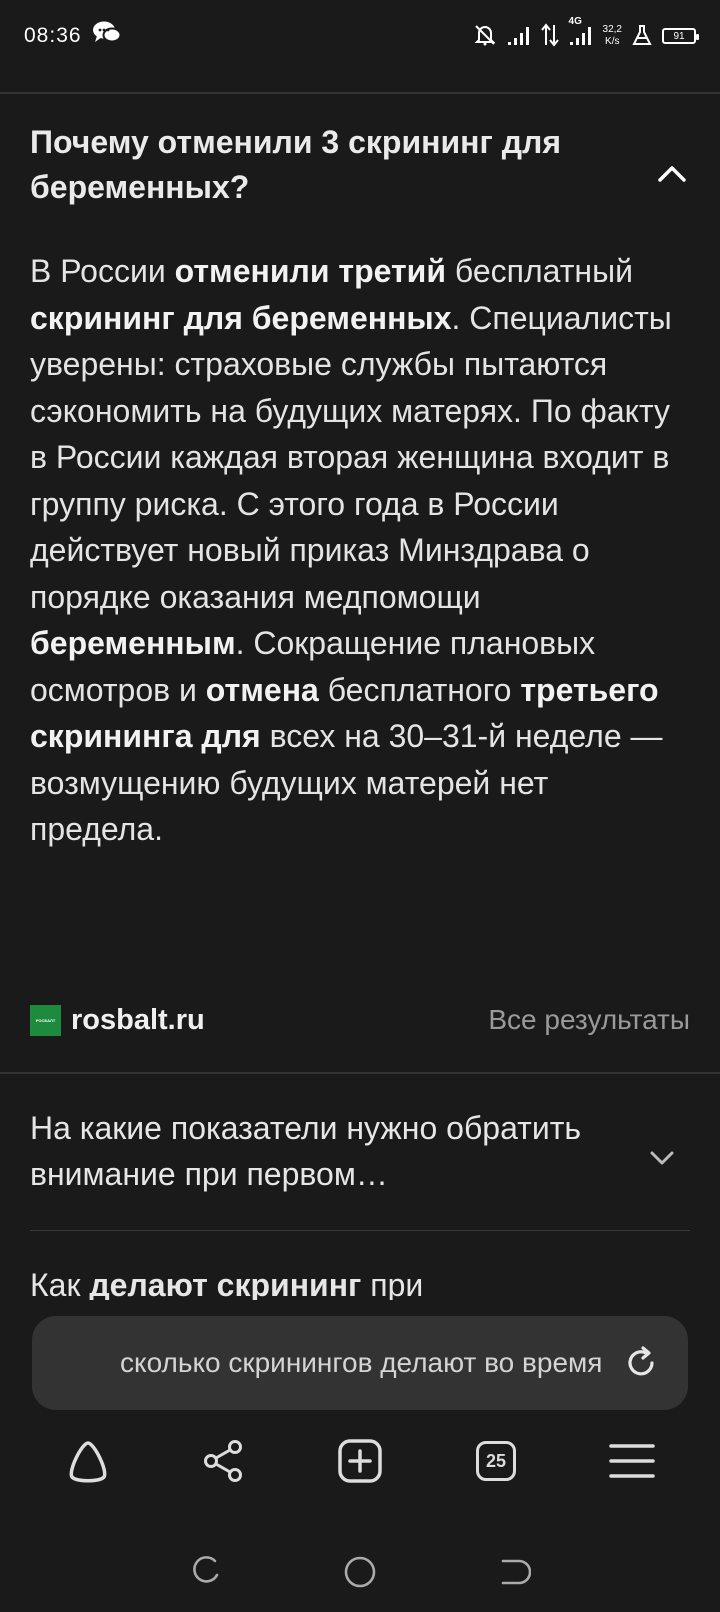 Image resolution: width=720 pixels, height=1612 pixels. I want to click on share-icon, so click(224, 1461).